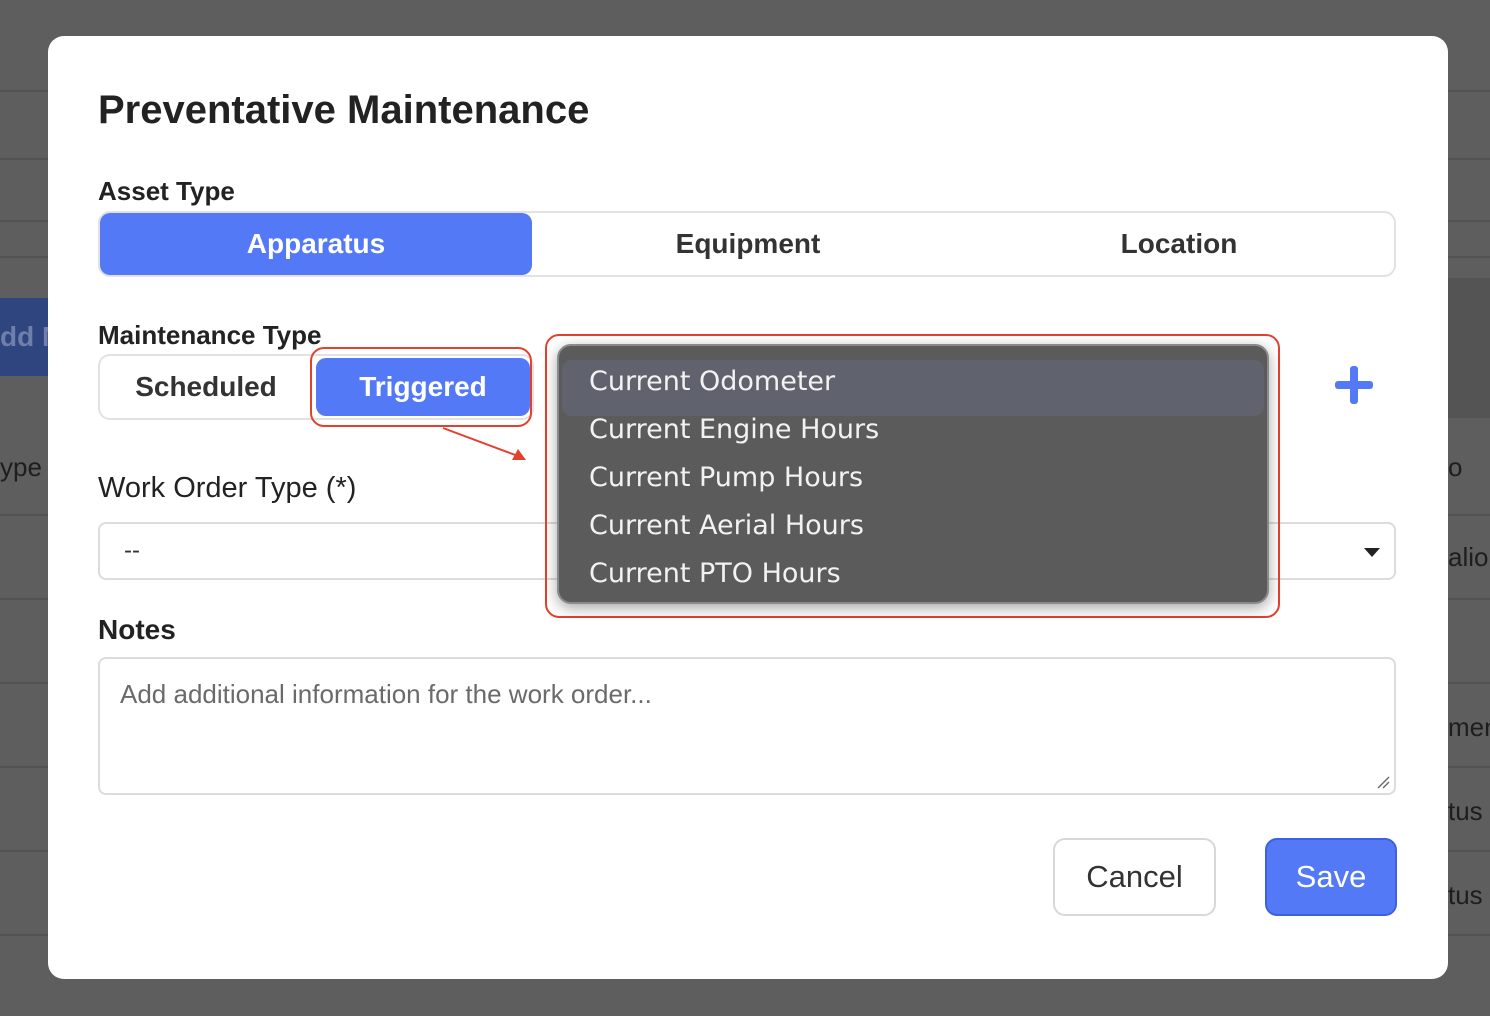  Describe the element at coordinates (1179, 244) in the screenshot. I see `asset-type-location-option: Location` at that location.